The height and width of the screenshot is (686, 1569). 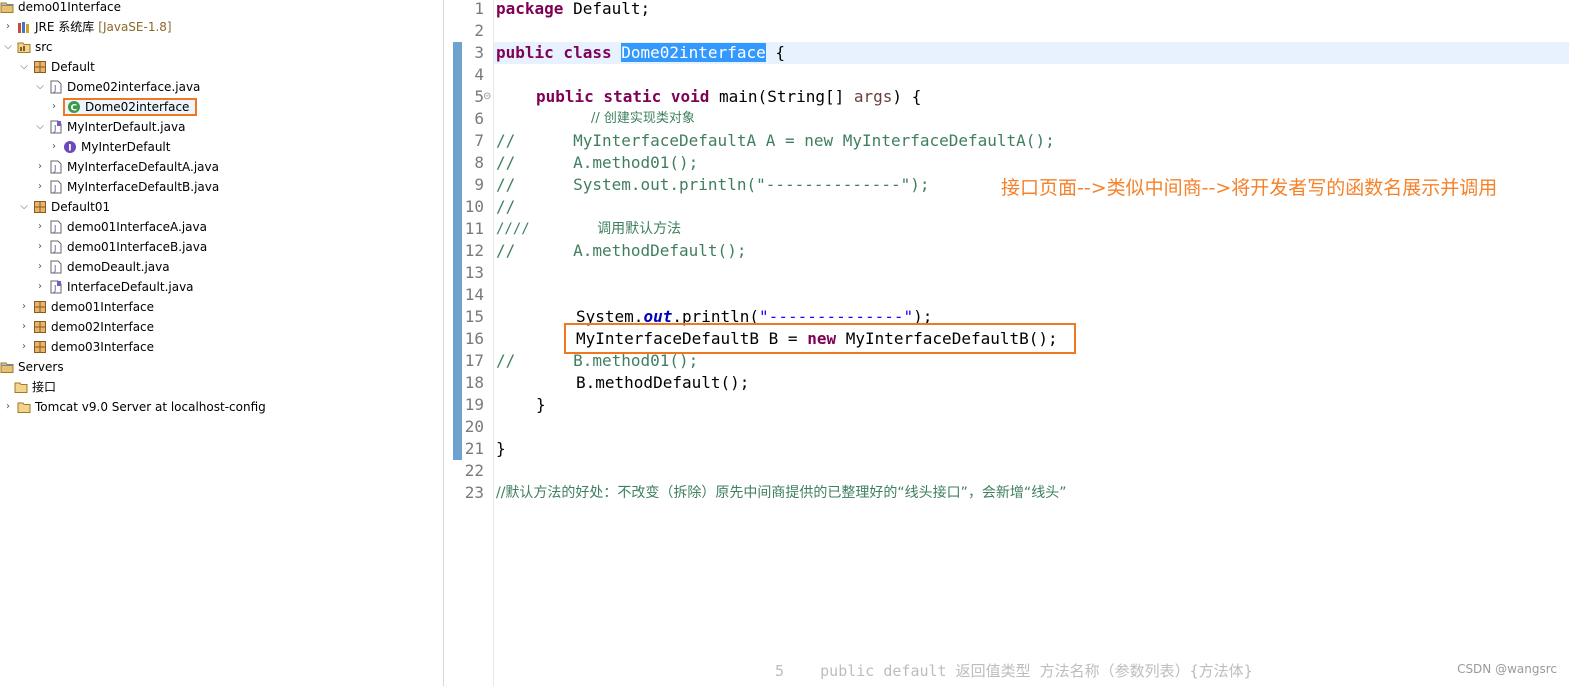 What do you see at coordinates (479, 162) in the screenshot?
I see `line-number: 8` at bounding box center [479, 162].